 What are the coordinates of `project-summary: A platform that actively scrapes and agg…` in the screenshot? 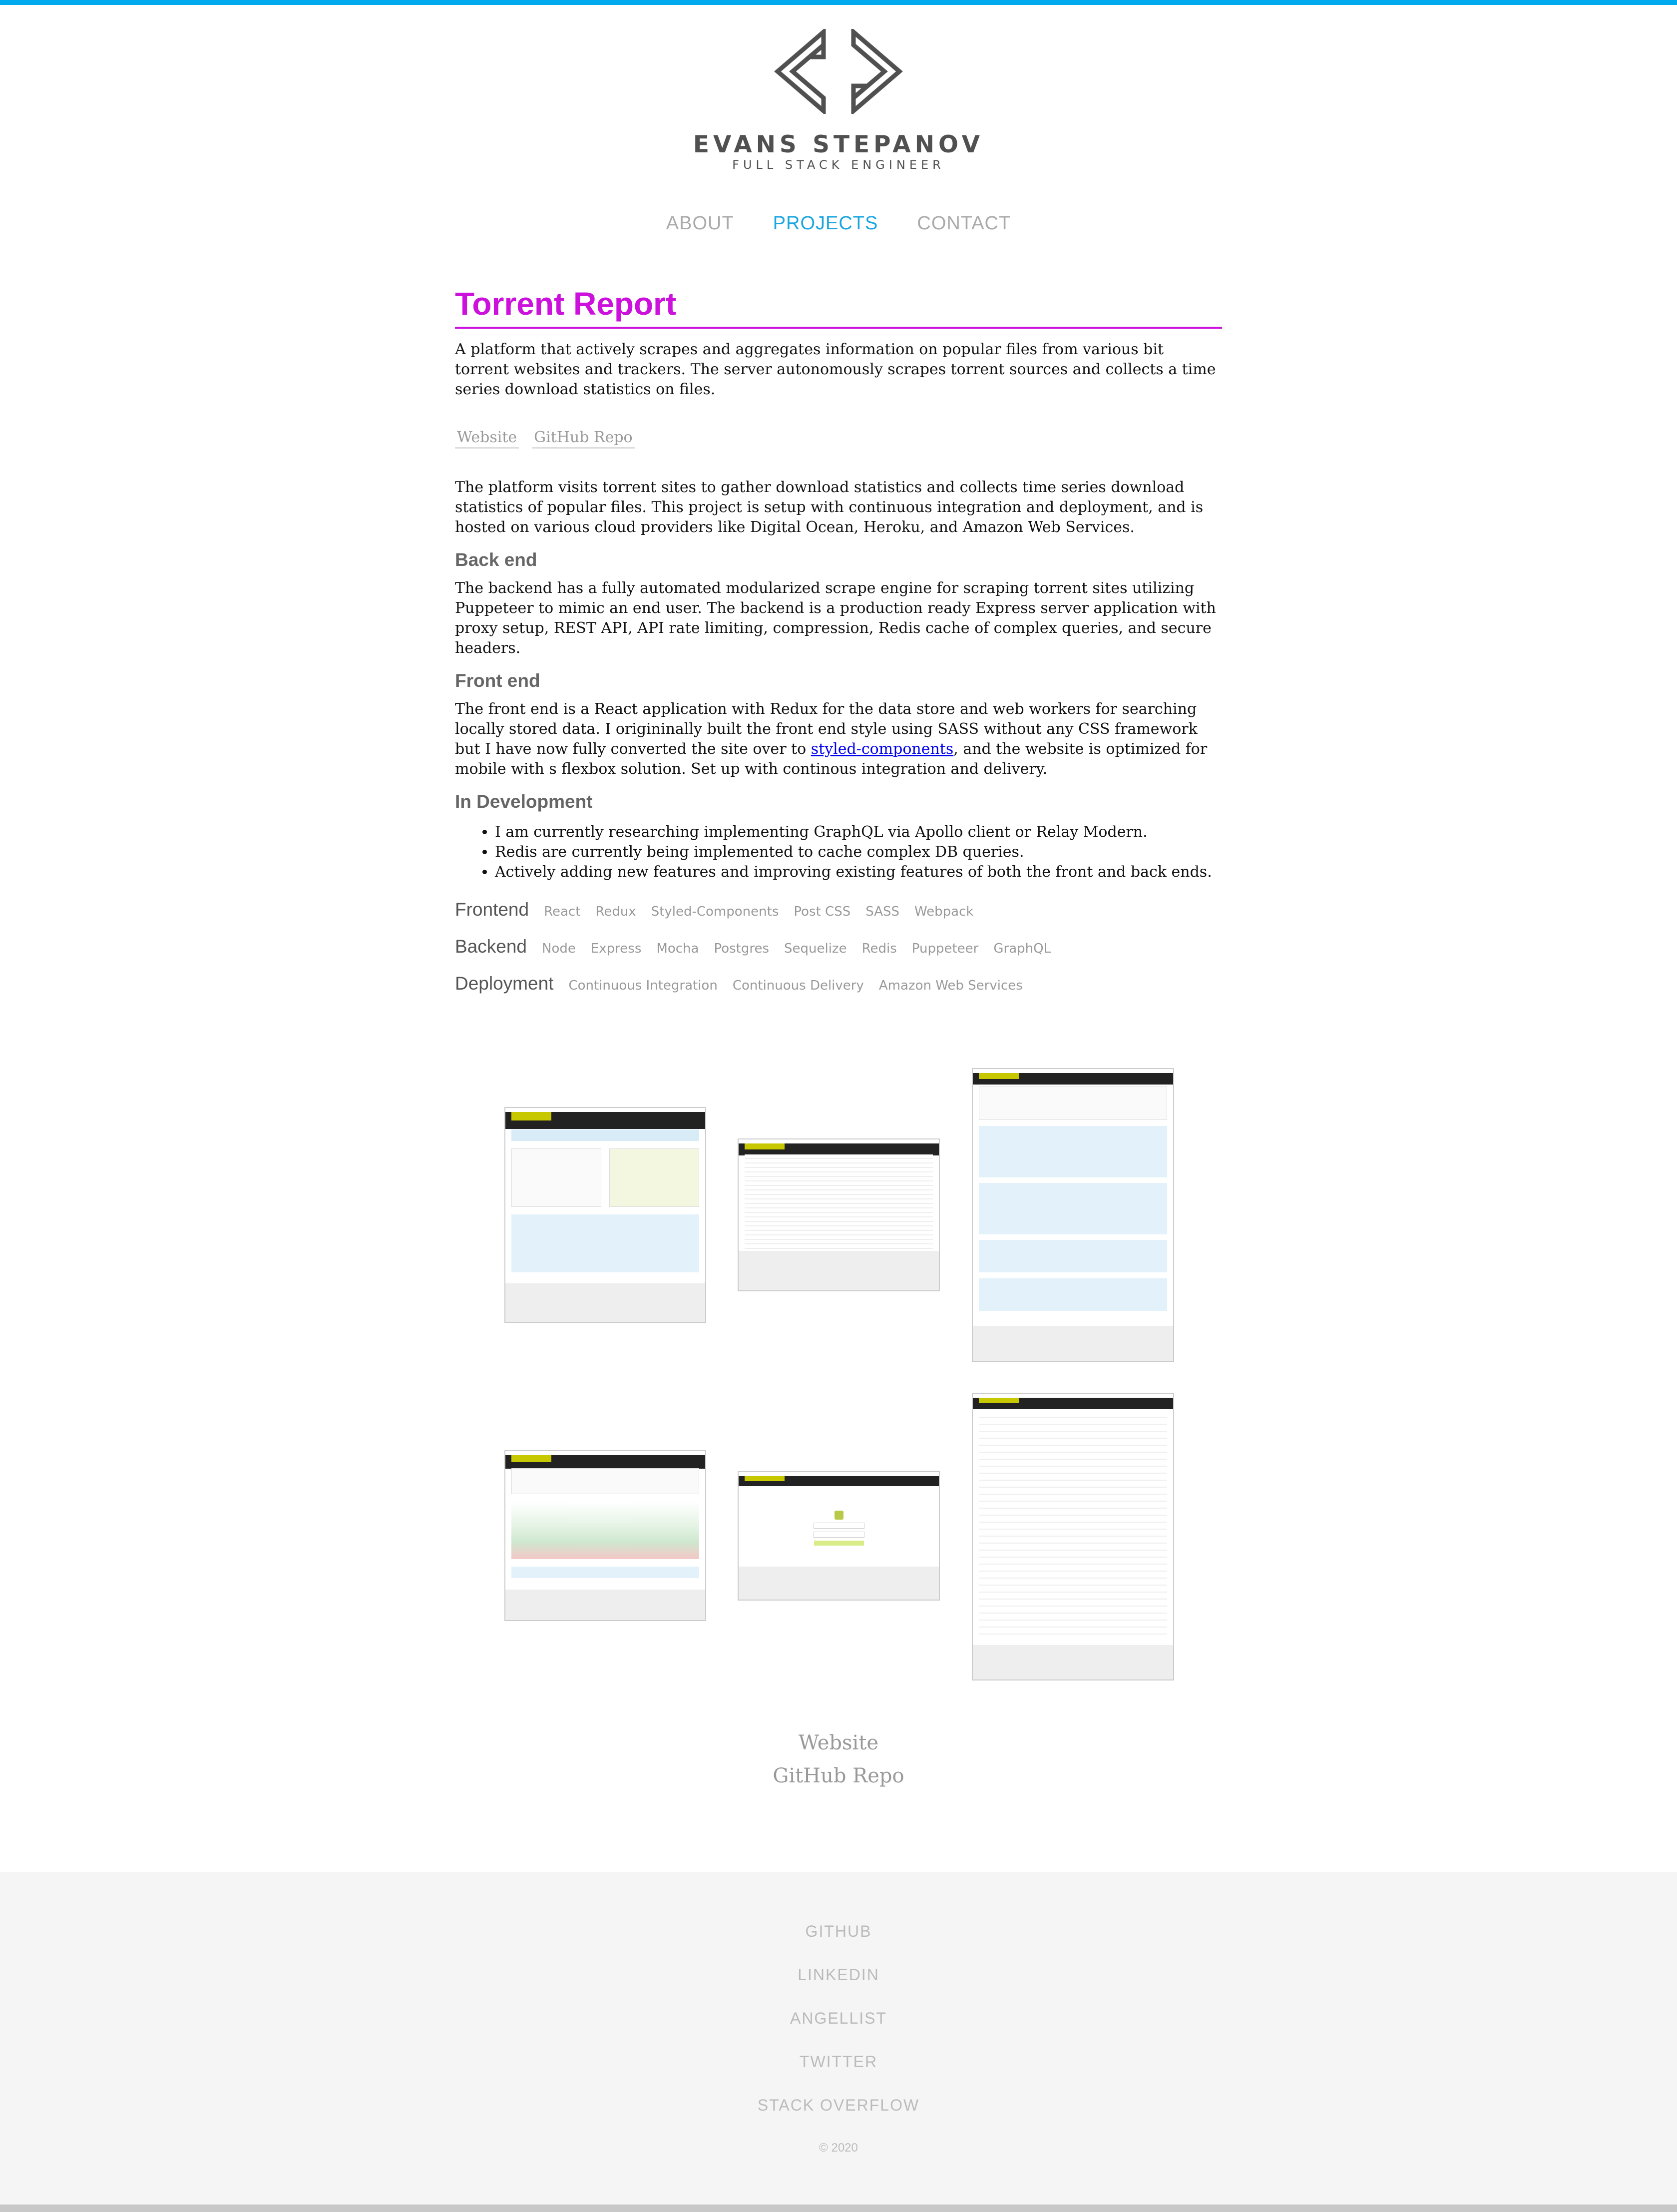 It's located at (835, 369).